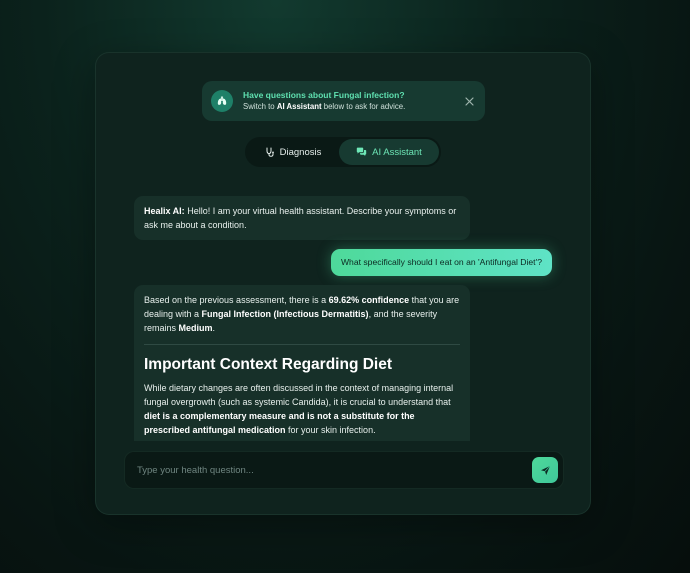  I want to click on banner-subtitle-link: AI Assistant, so click(299, 106).